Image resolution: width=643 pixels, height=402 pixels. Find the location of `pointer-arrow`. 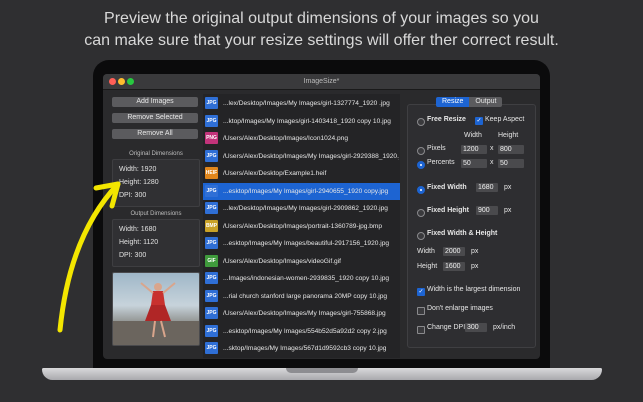

pointer-arrow is located at coordinates (89, 257).